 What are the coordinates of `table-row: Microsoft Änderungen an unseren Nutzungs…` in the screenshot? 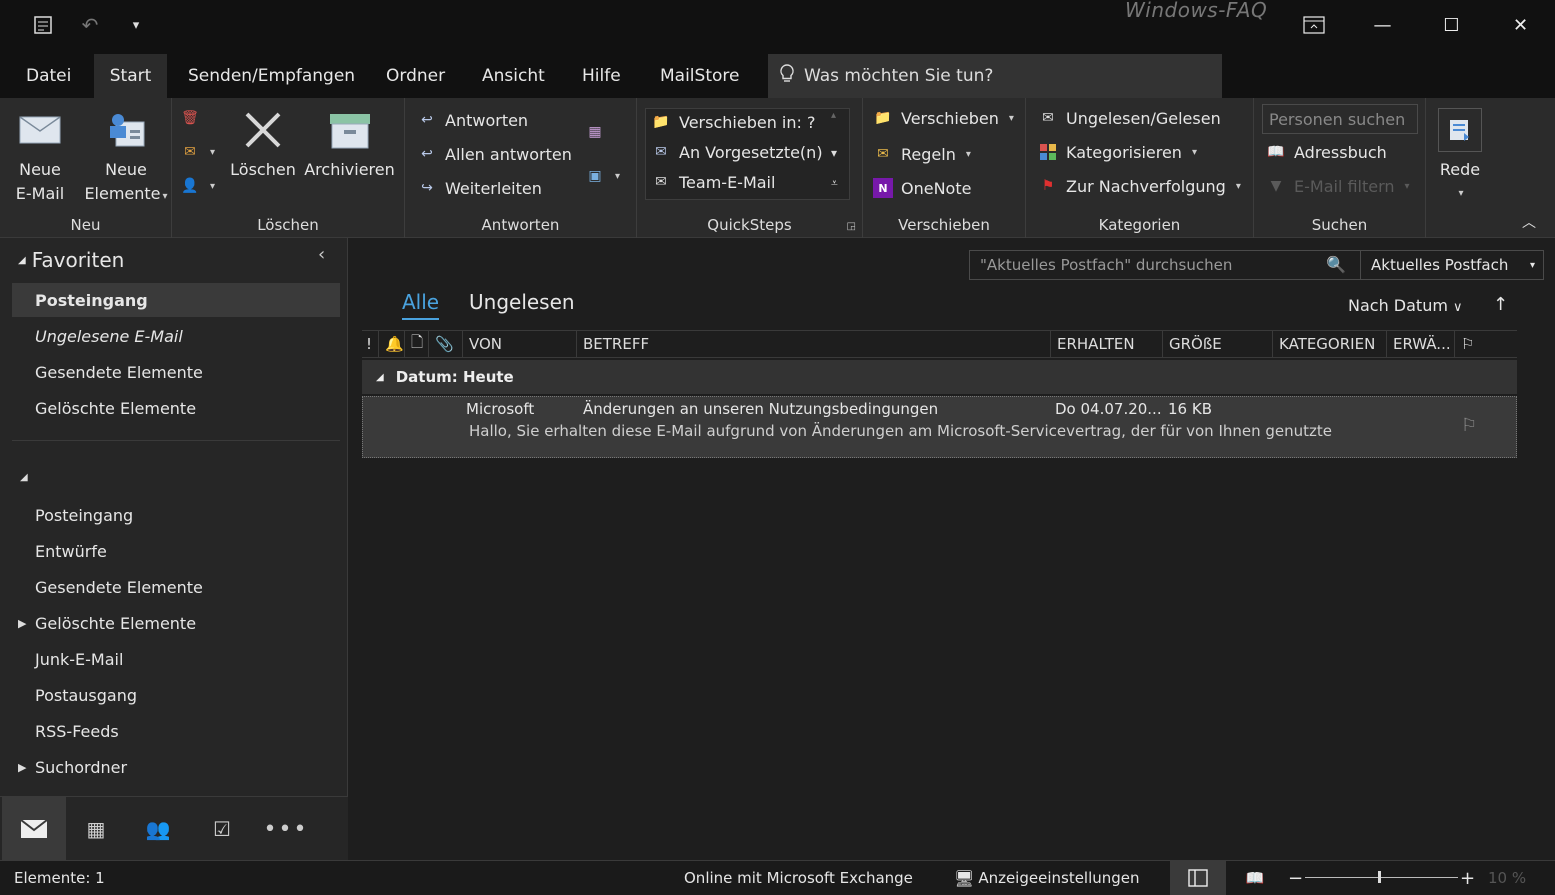 It's located at (939, 427).